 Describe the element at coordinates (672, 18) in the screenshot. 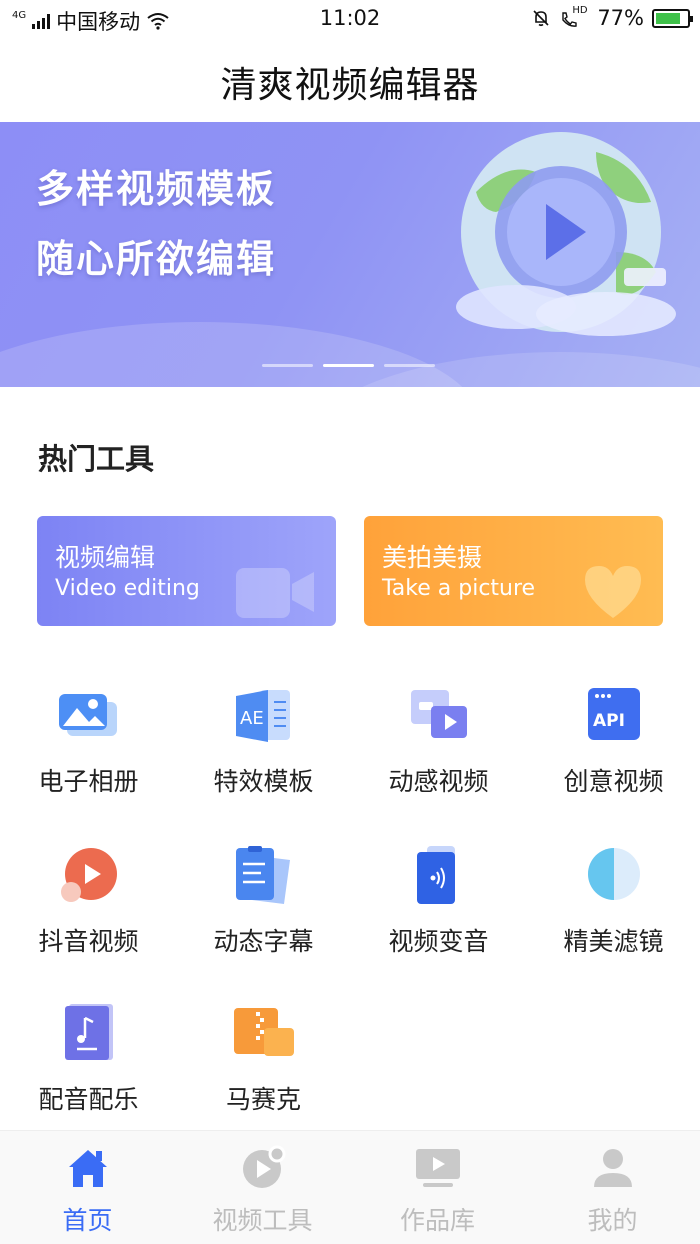

I see `battery-icon` at that location.